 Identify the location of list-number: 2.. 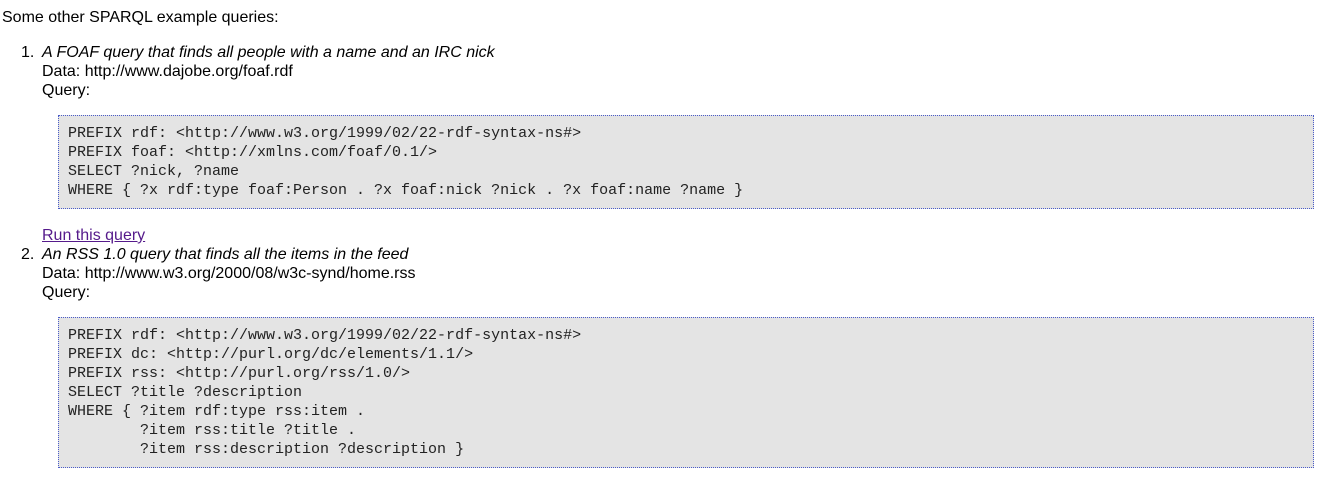
(28, 254).